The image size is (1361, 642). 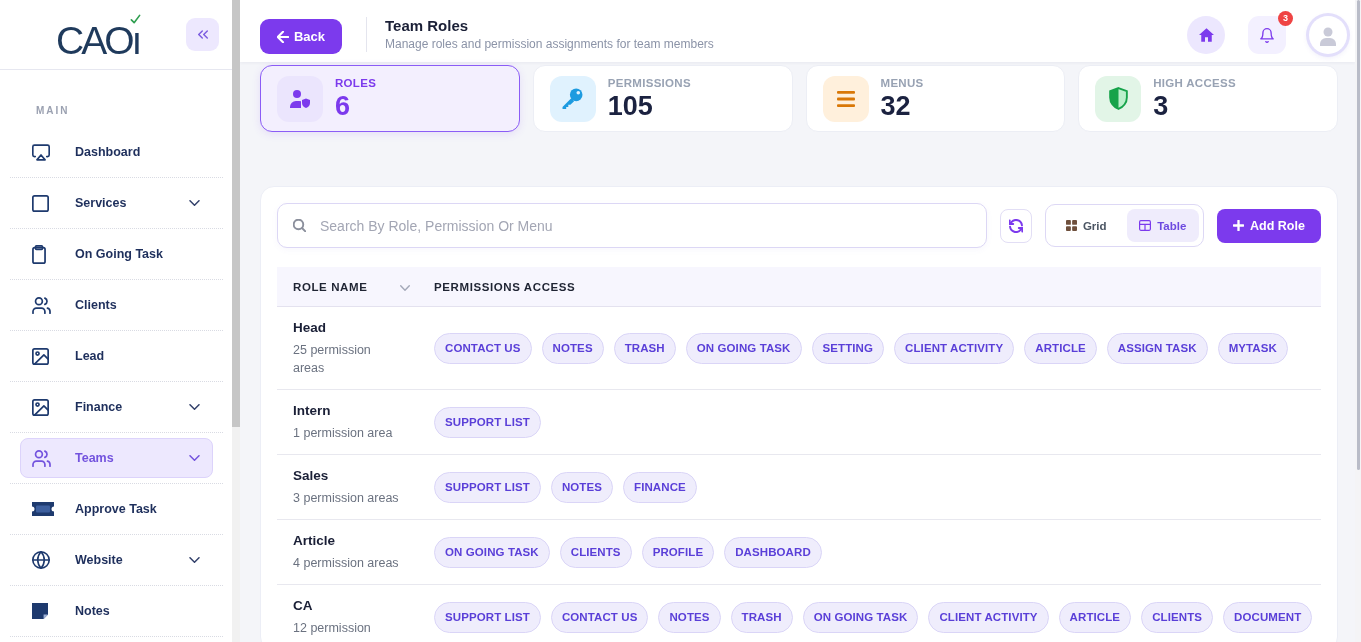 I want to click on home-icon, so click(x=1206, y=35).